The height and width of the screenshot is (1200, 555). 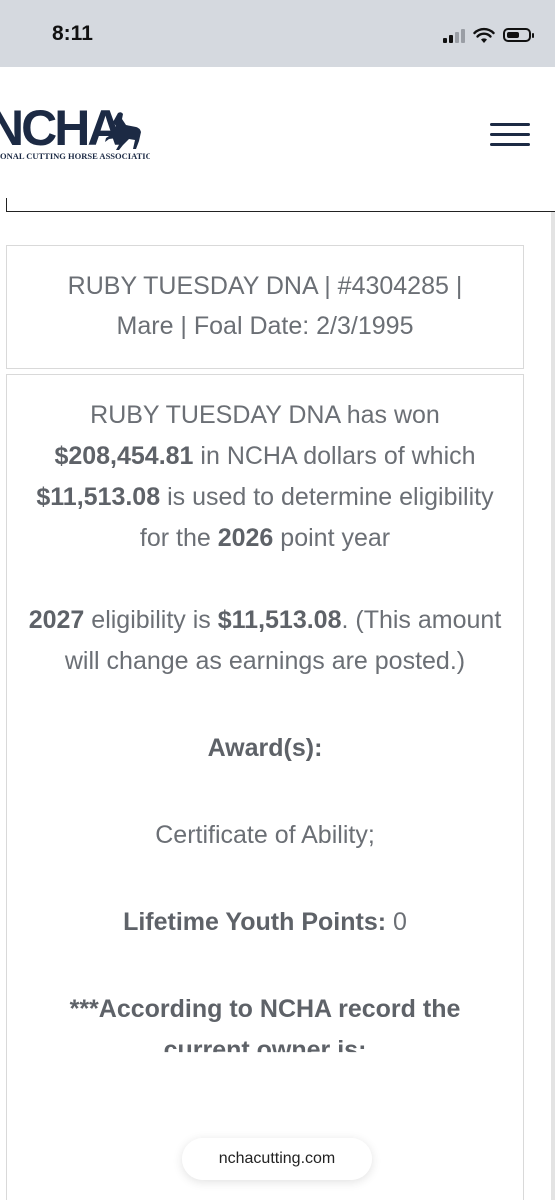 I want to click on battery-icon, so click(x=518, y=35).